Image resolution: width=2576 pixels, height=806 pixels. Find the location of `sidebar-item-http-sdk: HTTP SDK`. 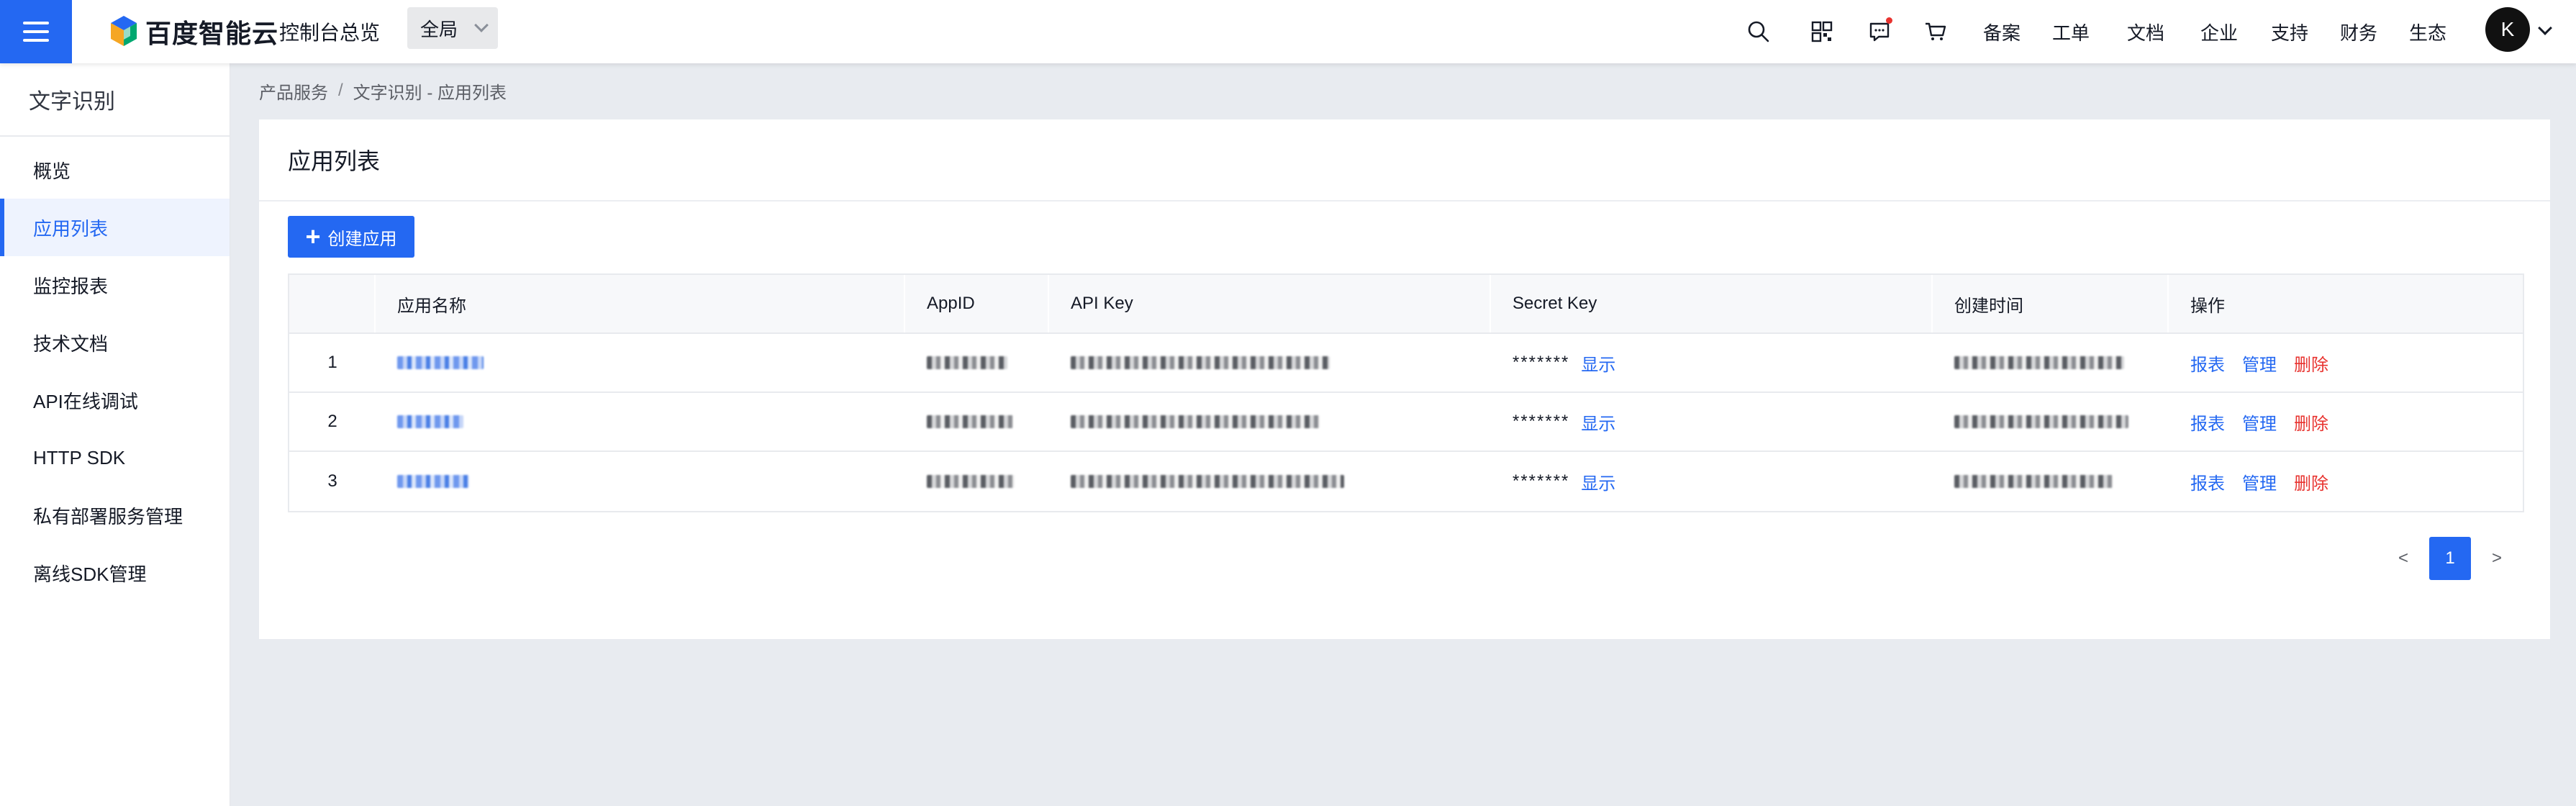

sidebar-item-http-sdk: HTTP SDK is located at coordinates (115, 458).